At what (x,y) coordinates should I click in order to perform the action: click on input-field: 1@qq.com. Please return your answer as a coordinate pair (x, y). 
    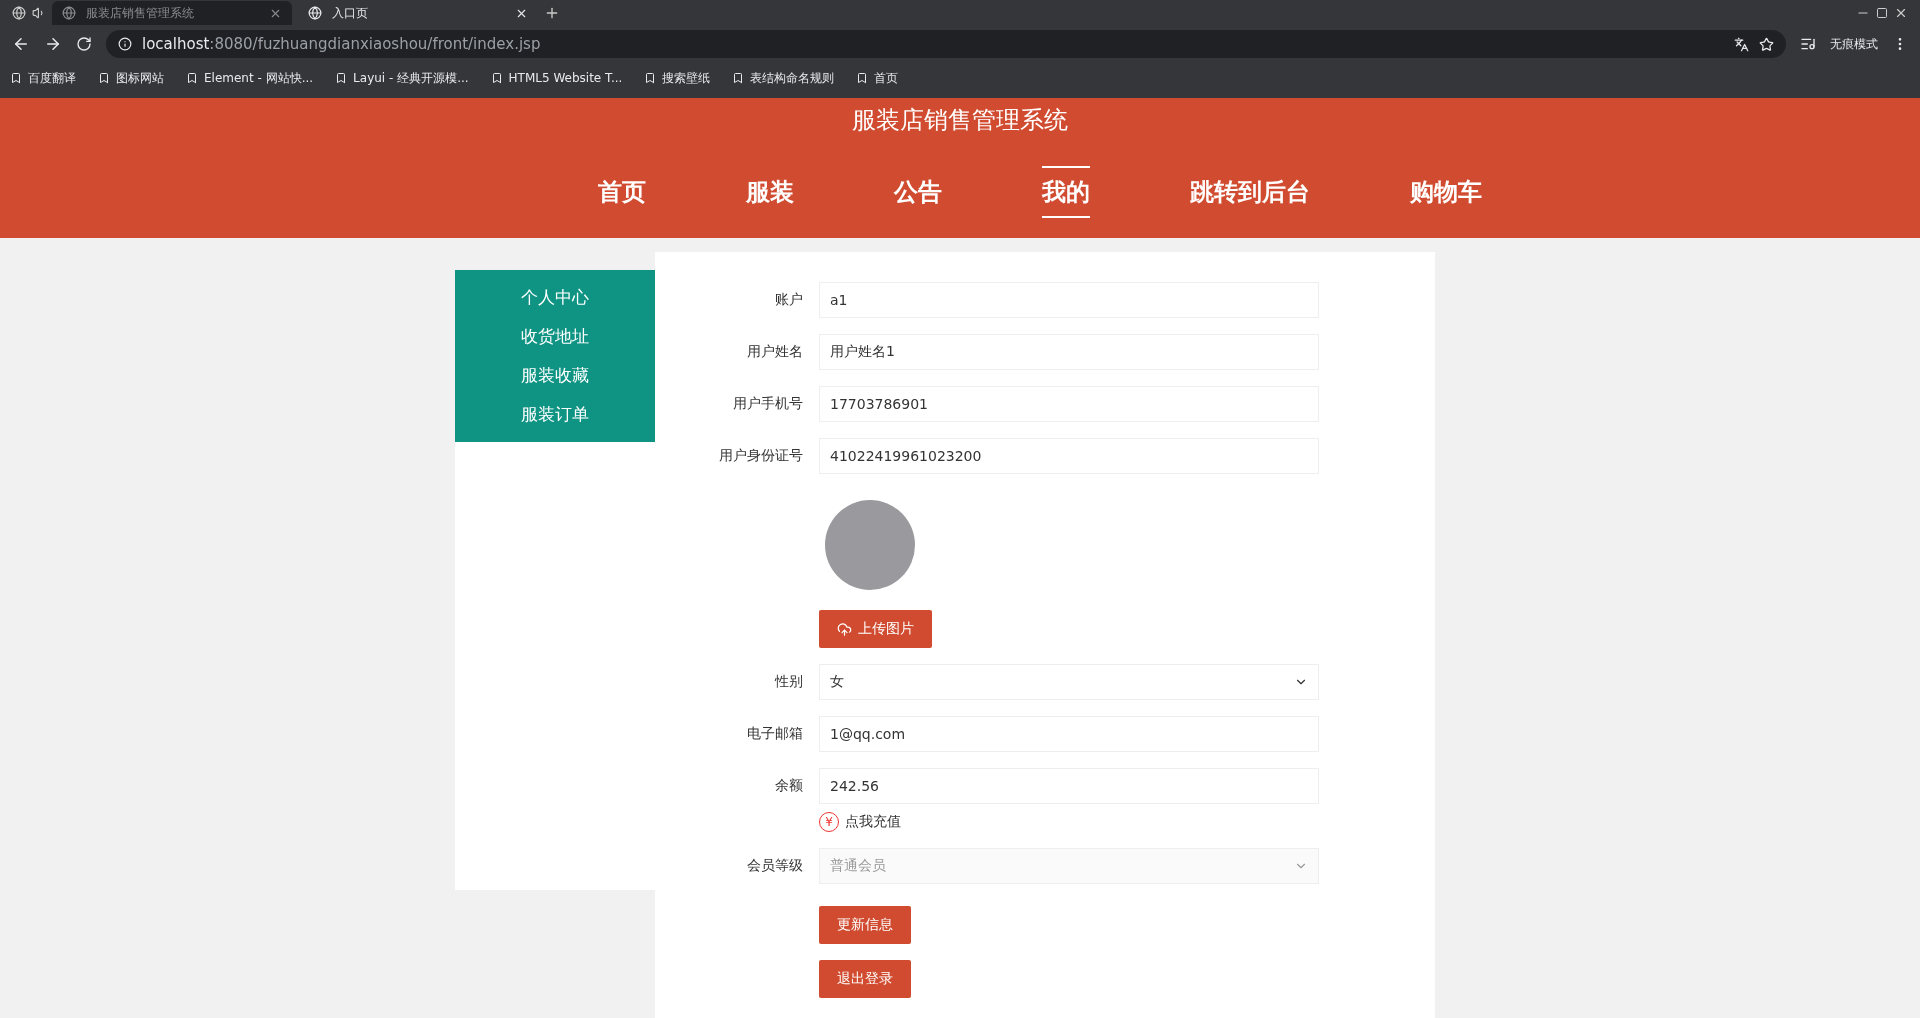
    Looking at the image, I should click on (1069, 734).